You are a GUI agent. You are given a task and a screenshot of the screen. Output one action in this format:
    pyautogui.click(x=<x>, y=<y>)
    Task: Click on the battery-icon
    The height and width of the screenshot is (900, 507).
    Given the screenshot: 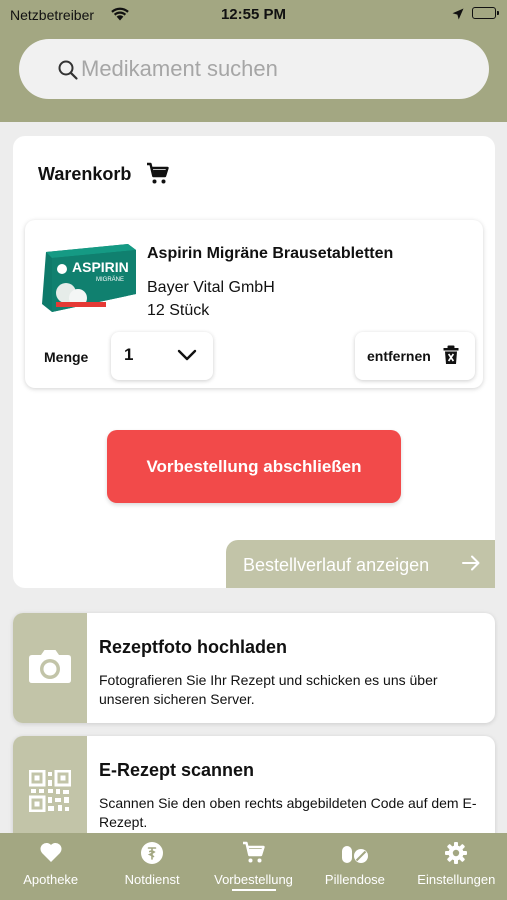 What is the action you would take?
    pyautogui.click(x=485, y=13)
    